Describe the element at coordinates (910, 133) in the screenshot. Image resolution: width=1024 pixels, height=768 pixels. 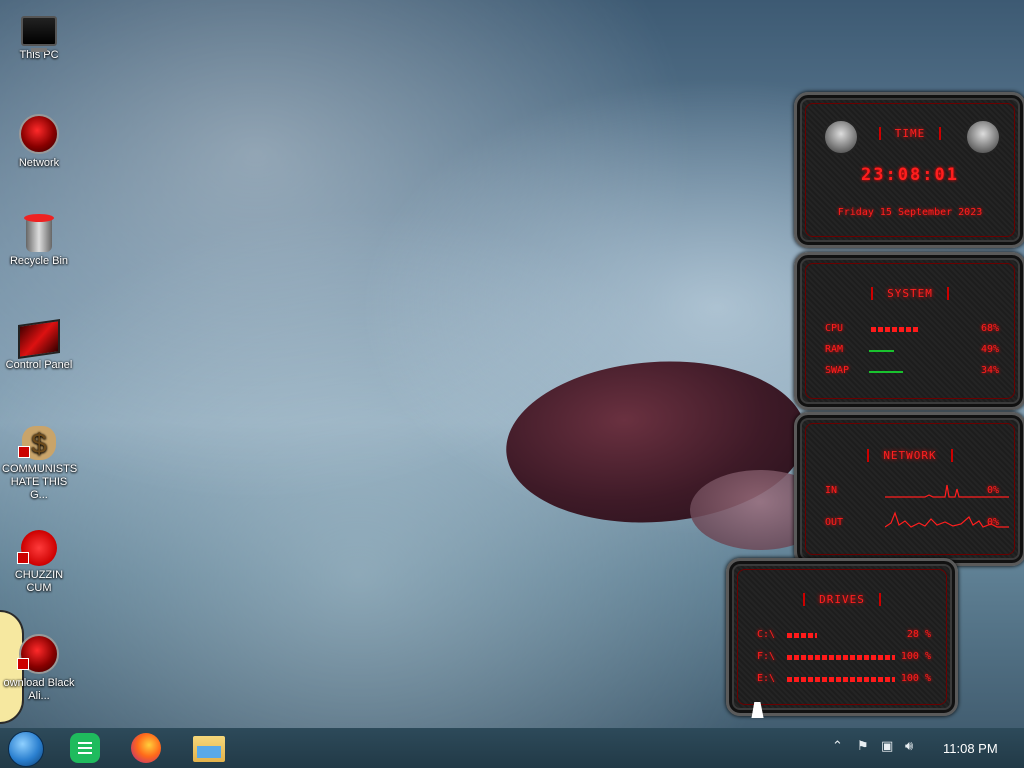
I see `time-widget-title: TIME` at that location.